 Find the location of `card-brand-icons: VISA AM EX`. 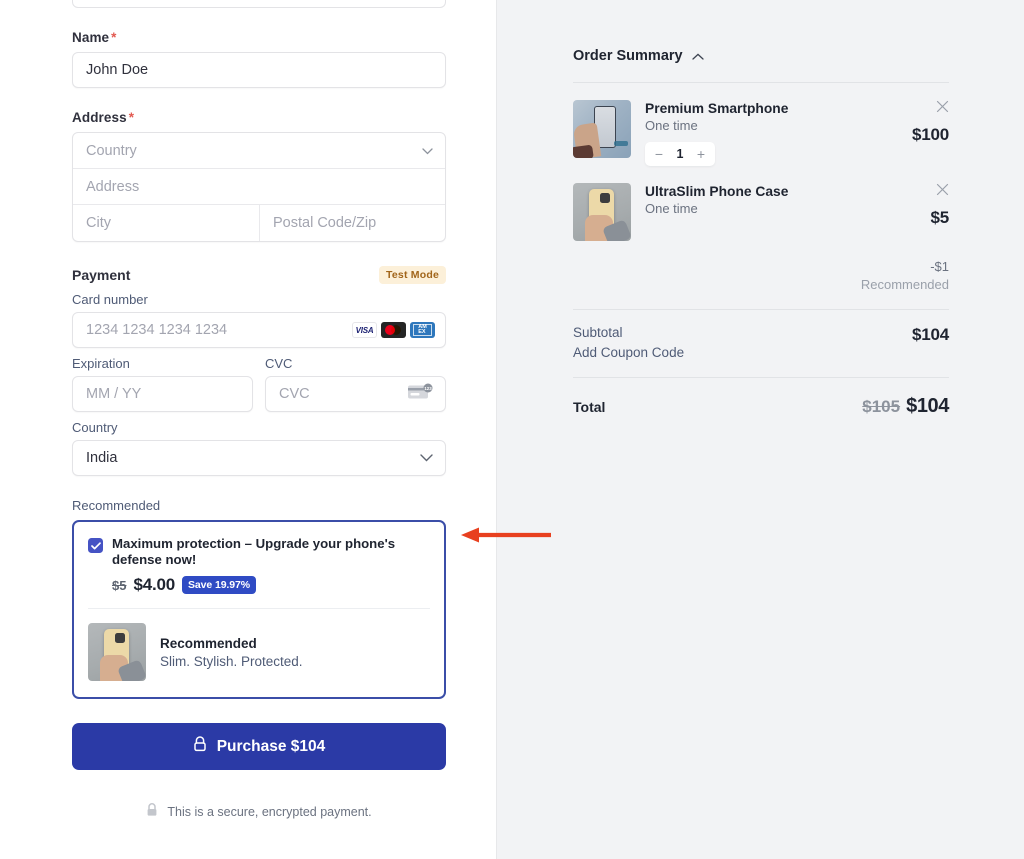

card-brand-icons: VISA AM EX is located at coordinates (393, 330).